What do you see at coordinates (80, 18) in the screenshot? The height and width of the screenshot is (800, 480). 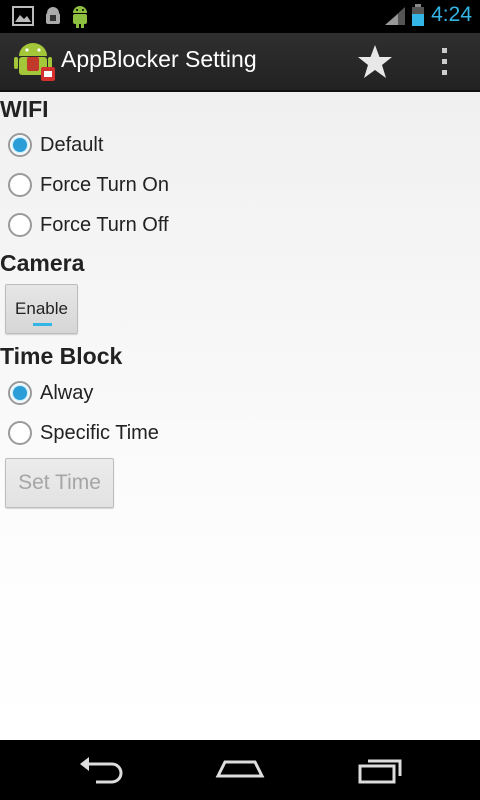 I see `android-robot-icon` at bounding box center [80, 18].